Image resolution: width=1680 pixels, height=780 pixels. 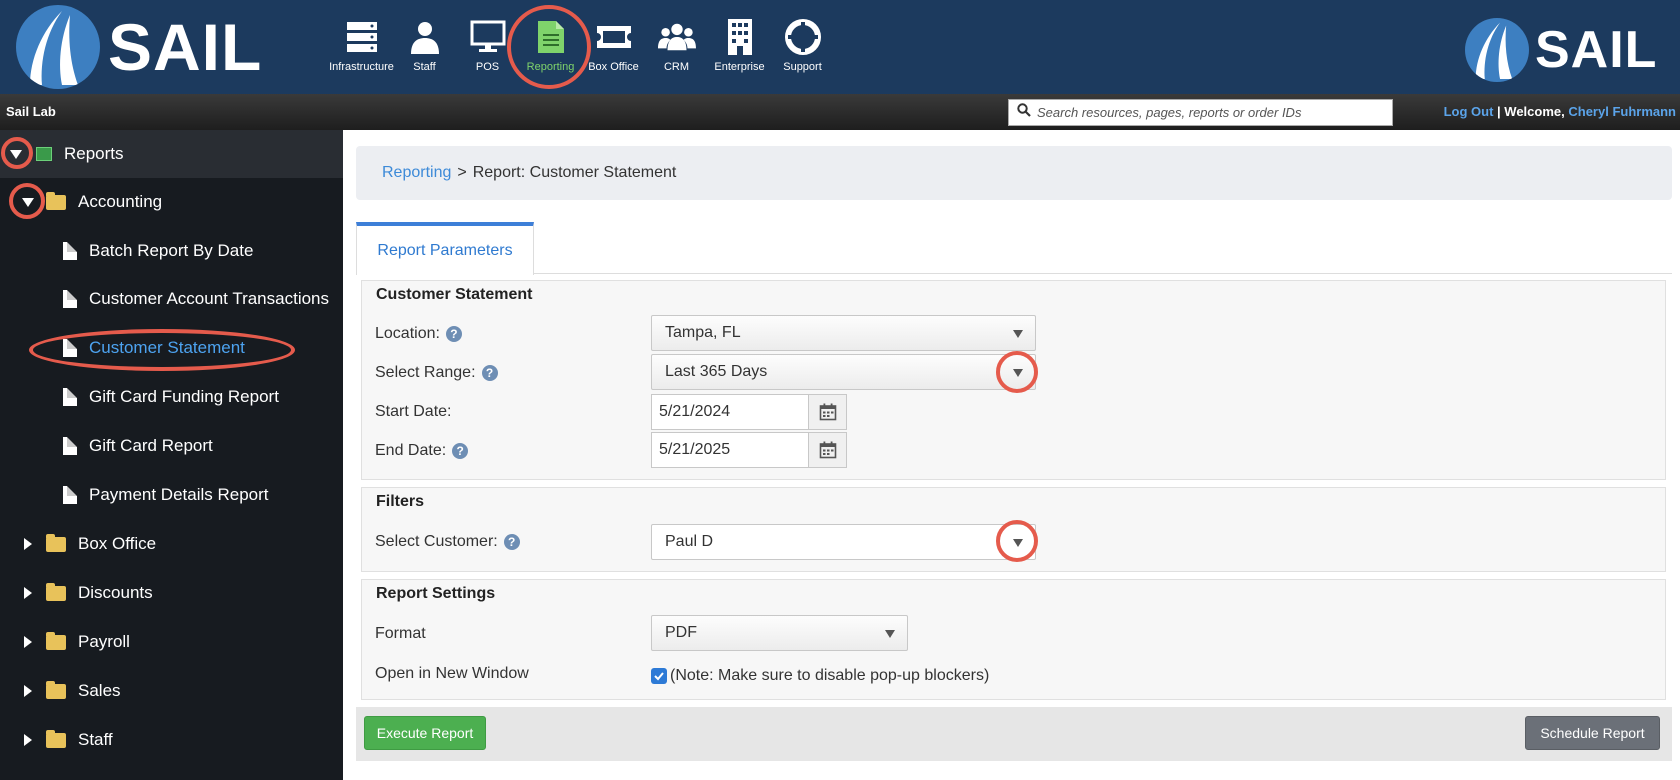 I want to click on location-label: Location: ?, so click(x=418, y=334).